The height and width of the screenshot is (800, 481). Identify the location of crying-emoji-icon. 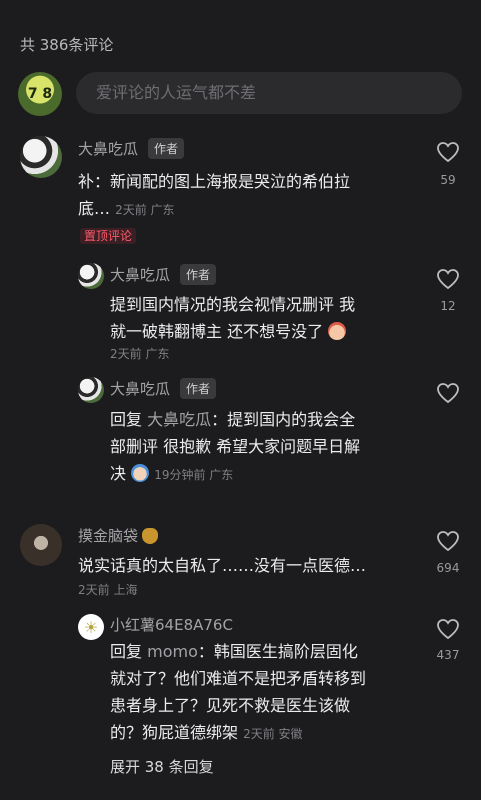
(140, 473).